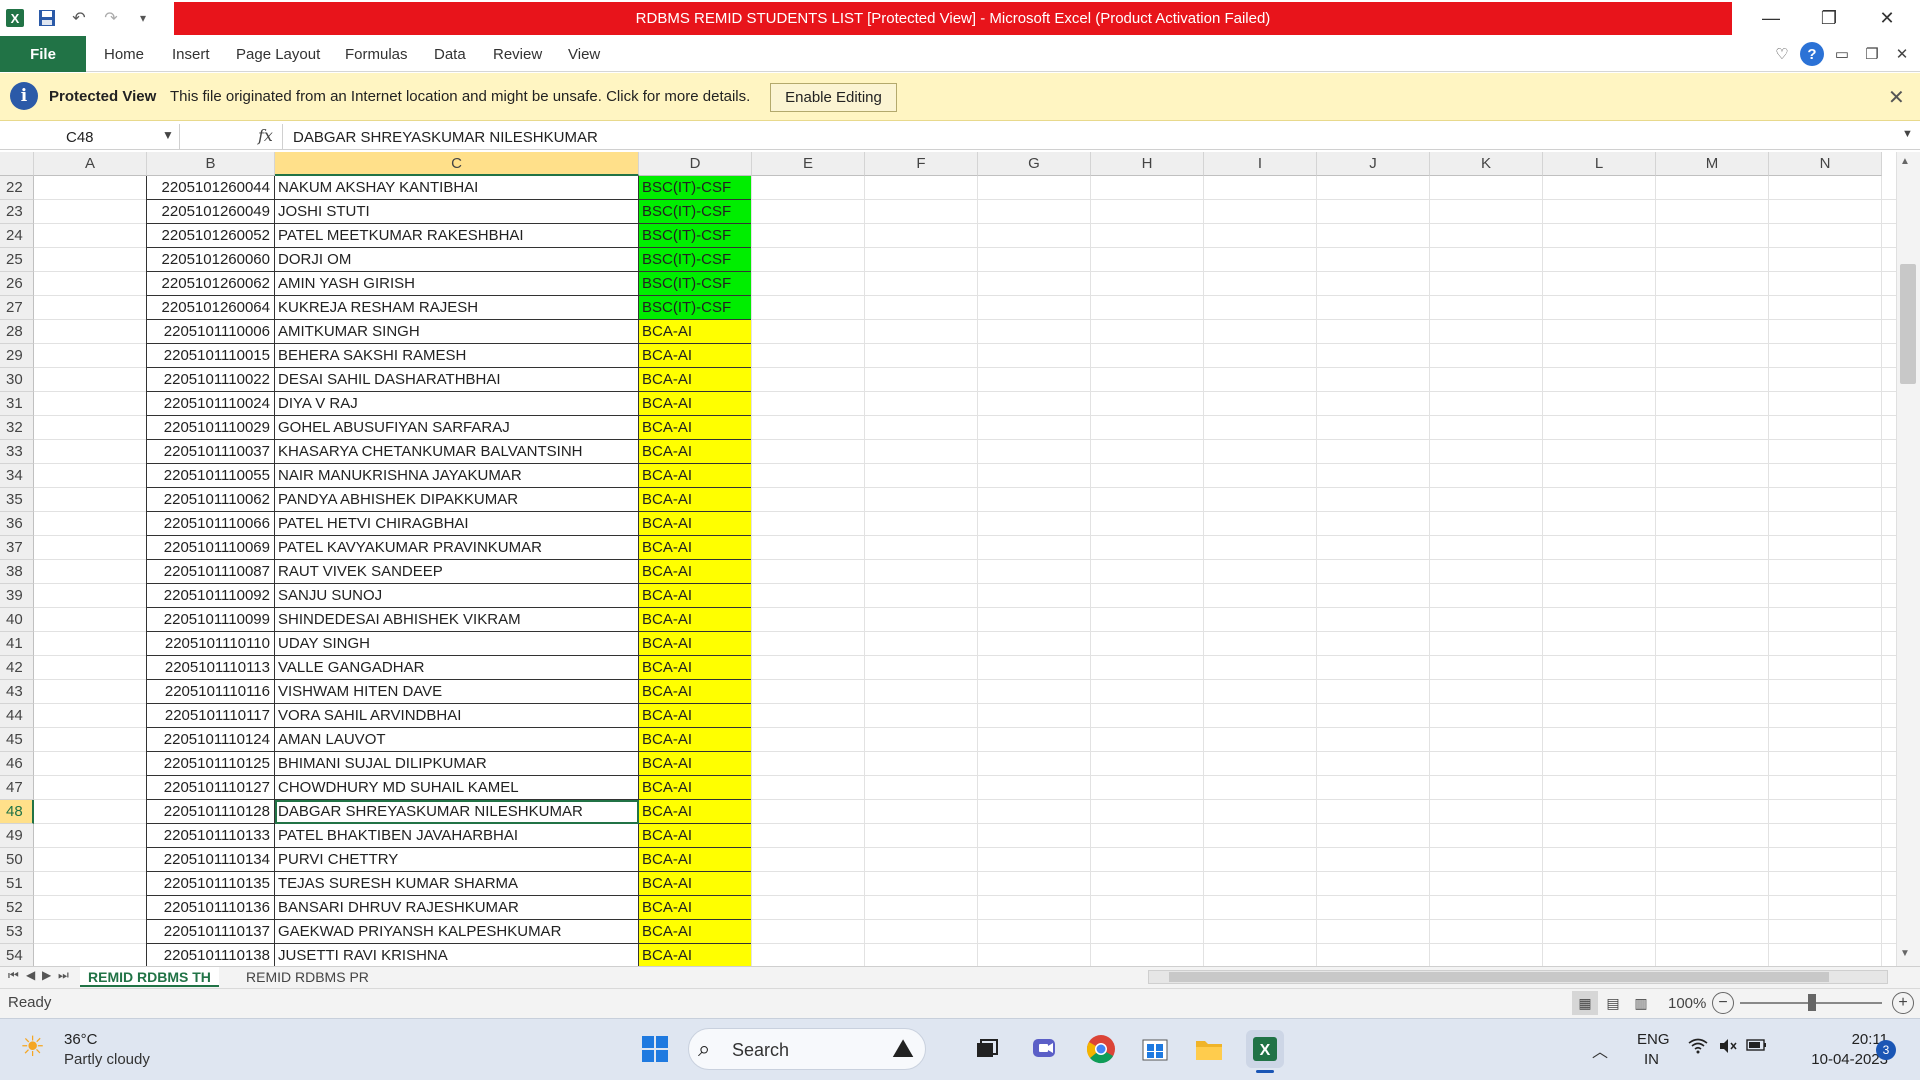  Describe the element at coordinates (457, 212) in the screenshot. I see `cell-student-name: JOSHI STUTI` at that location.